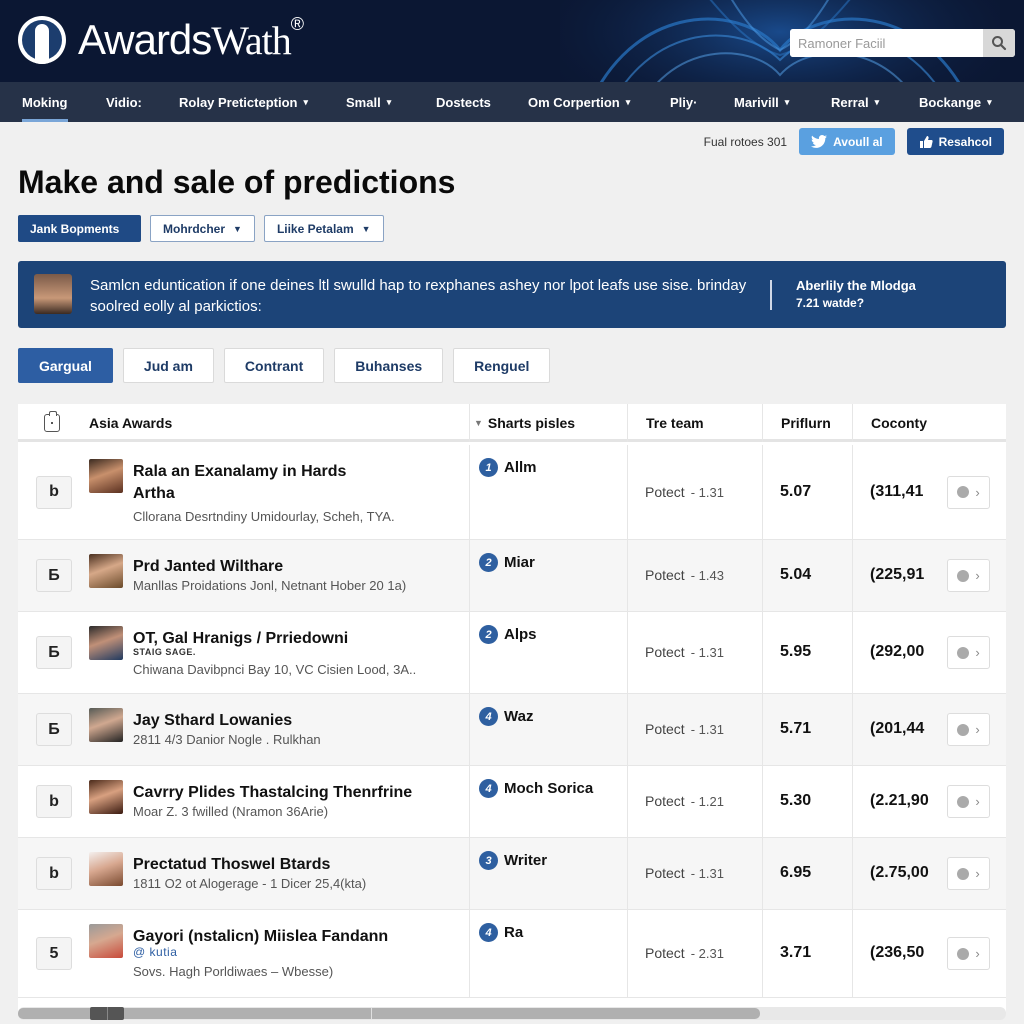 This screenshot has width=1024, height=1024. What do you see at coordinates (298, 567) in the screenshot?
I see `nominee-title: Prd Janted Wilthare` at bounding box center [298, 567].